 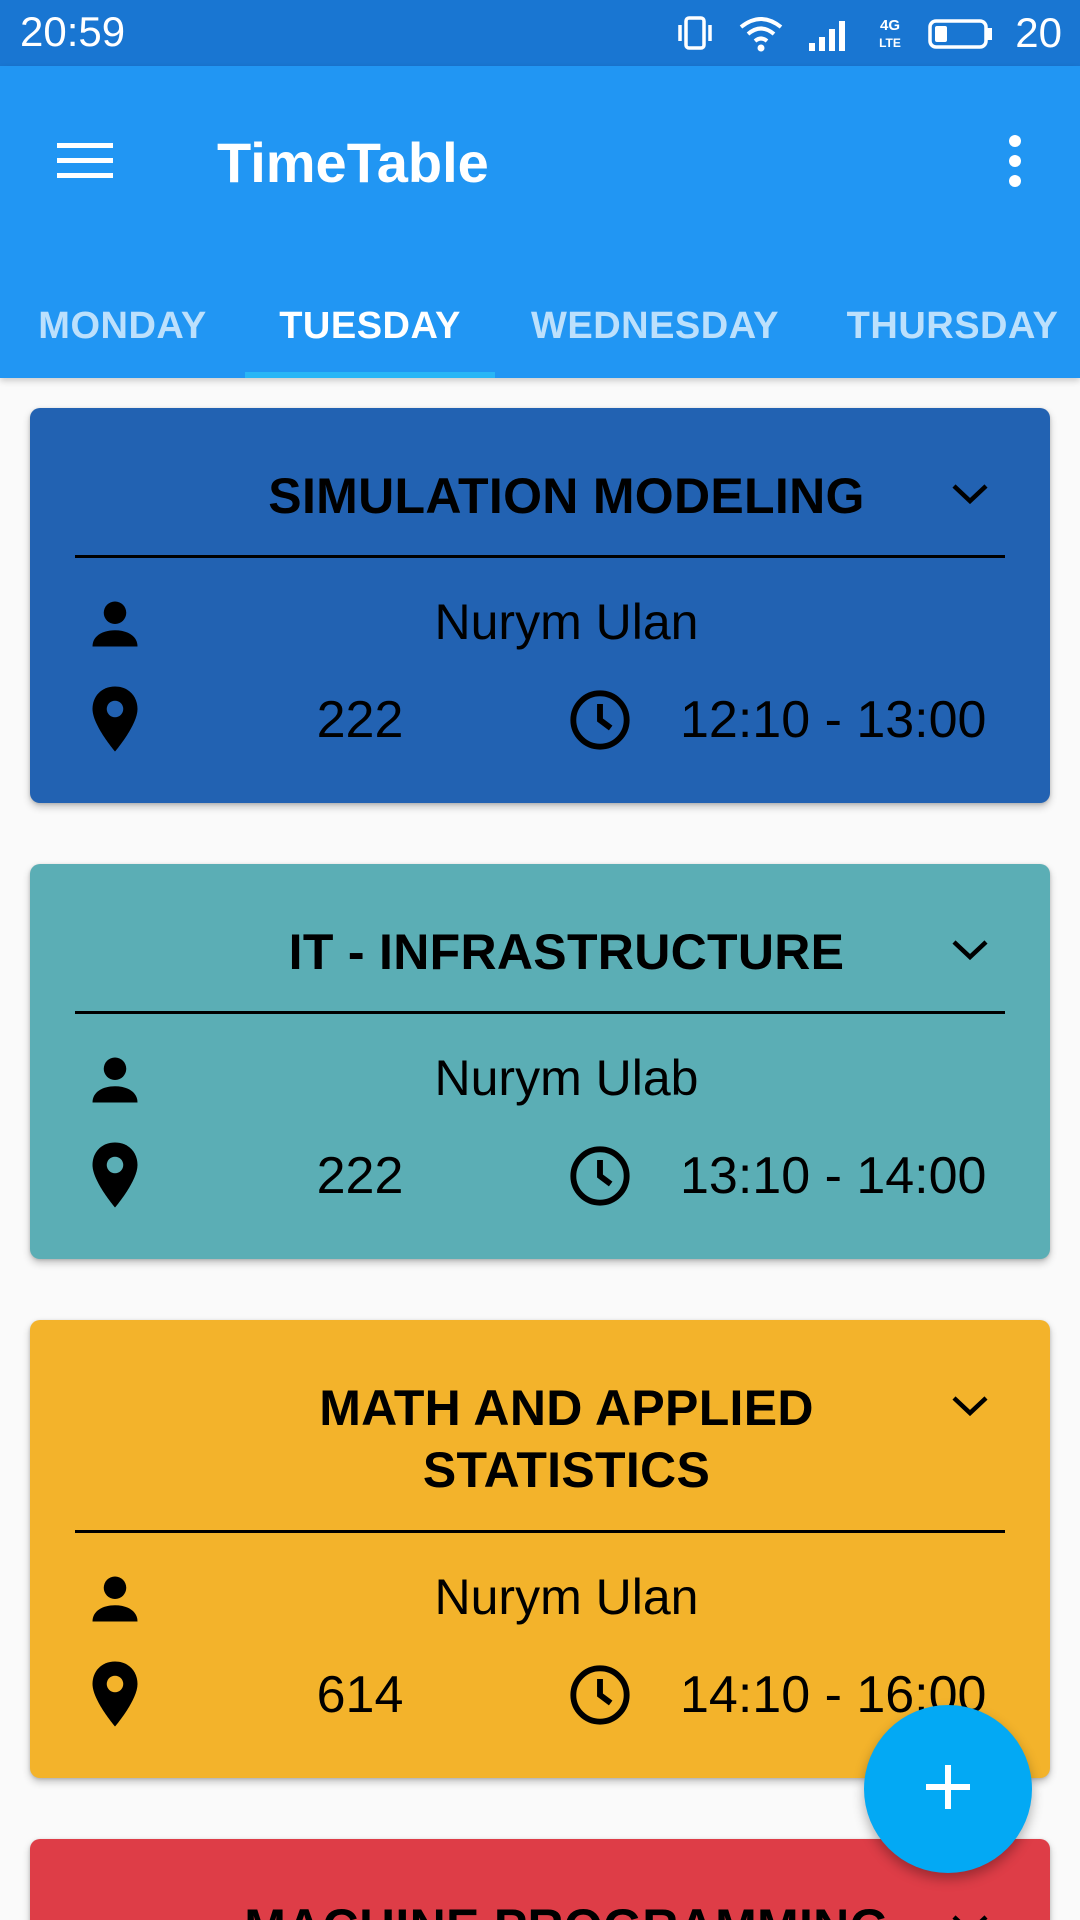 What do you see at coordinates (540, 33) in the screenshot?
I see `status-bar: 20:59 4G LTE 20` at bounding box center [540, 33].